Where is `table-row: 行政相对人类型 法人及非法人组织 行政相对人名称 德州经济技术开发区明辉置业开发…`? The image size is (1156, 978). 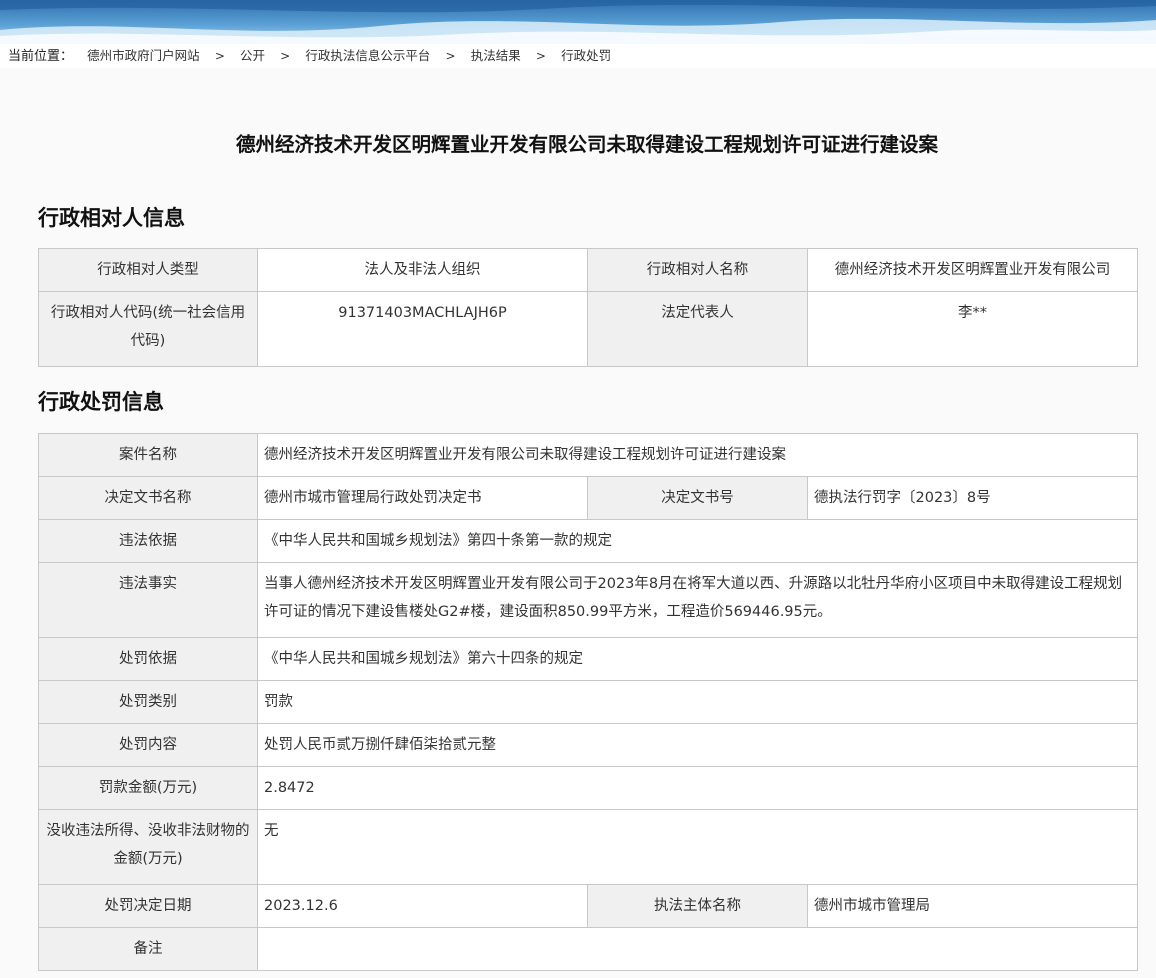
table-row: 行政相对人类型 法人及非法人组织 行政相对人名称 德州经济技术开发区明辉置业开发… is located at coordinates (588, 270).